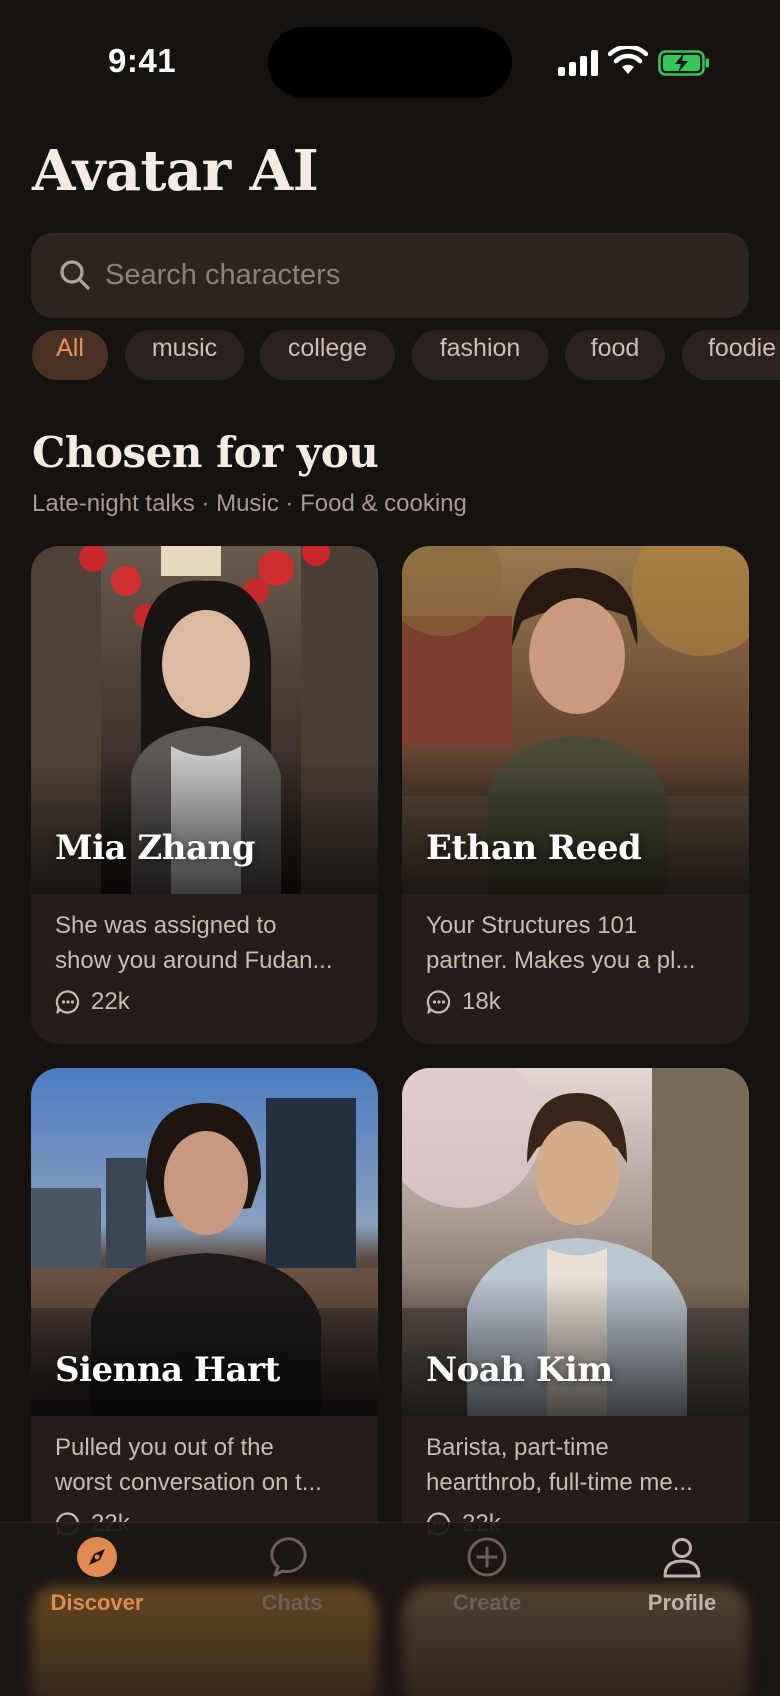 Image resolution: width=780 pixels, height=1696 pixels. What do you see at coordinates (110, 1001) in the screenshot?
I see `chat-count-value: 22k` at bounding box center [110, 1001].